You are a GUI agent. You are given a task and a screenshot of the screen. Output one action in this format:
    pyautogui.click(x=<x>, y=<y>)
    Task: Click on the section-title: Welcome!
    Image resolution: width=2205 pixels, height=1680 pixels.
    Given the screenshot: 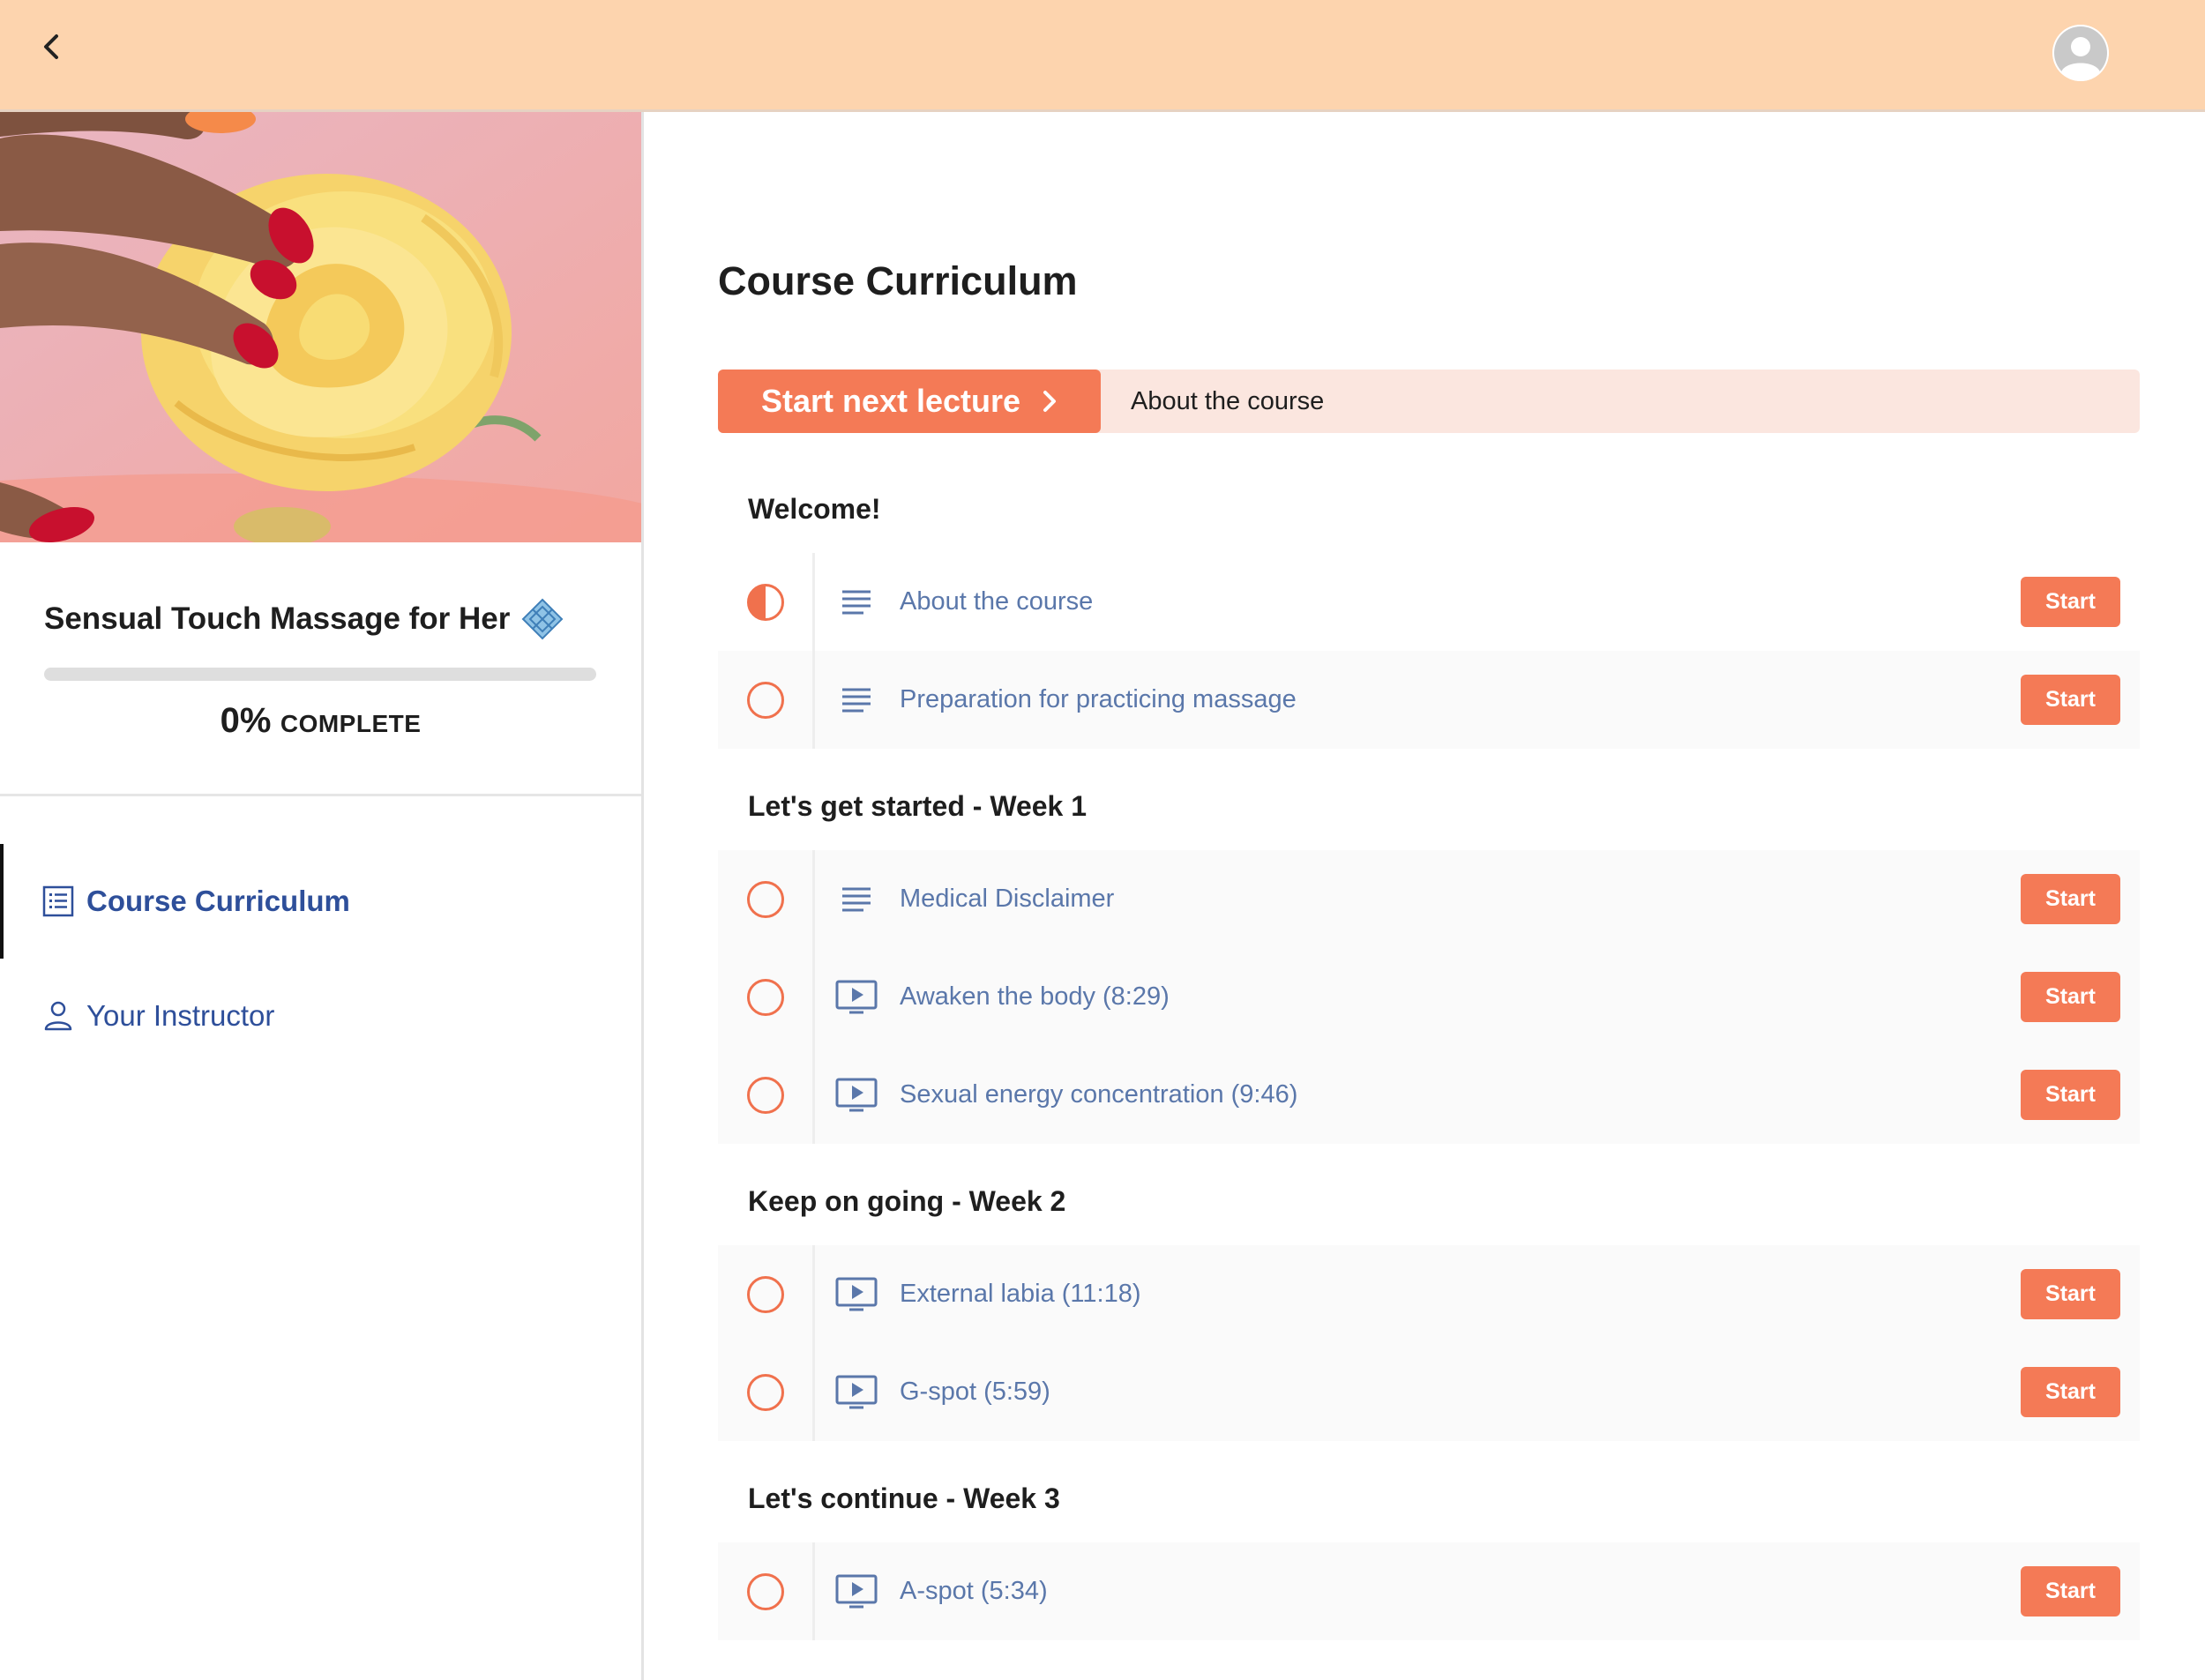 What is the action you would take?
    pyautogui.click(x=814, y=508)
    